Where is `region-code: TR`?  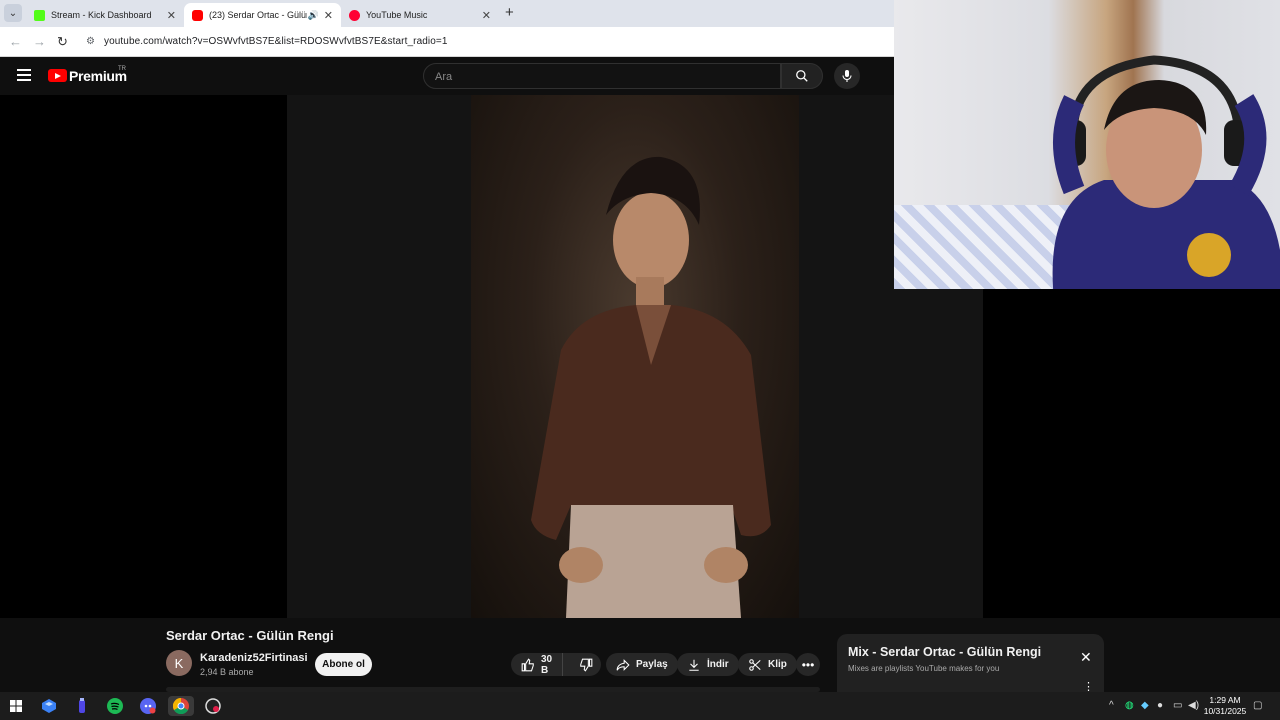 region-code: TR is located at coordinates (122, 69).